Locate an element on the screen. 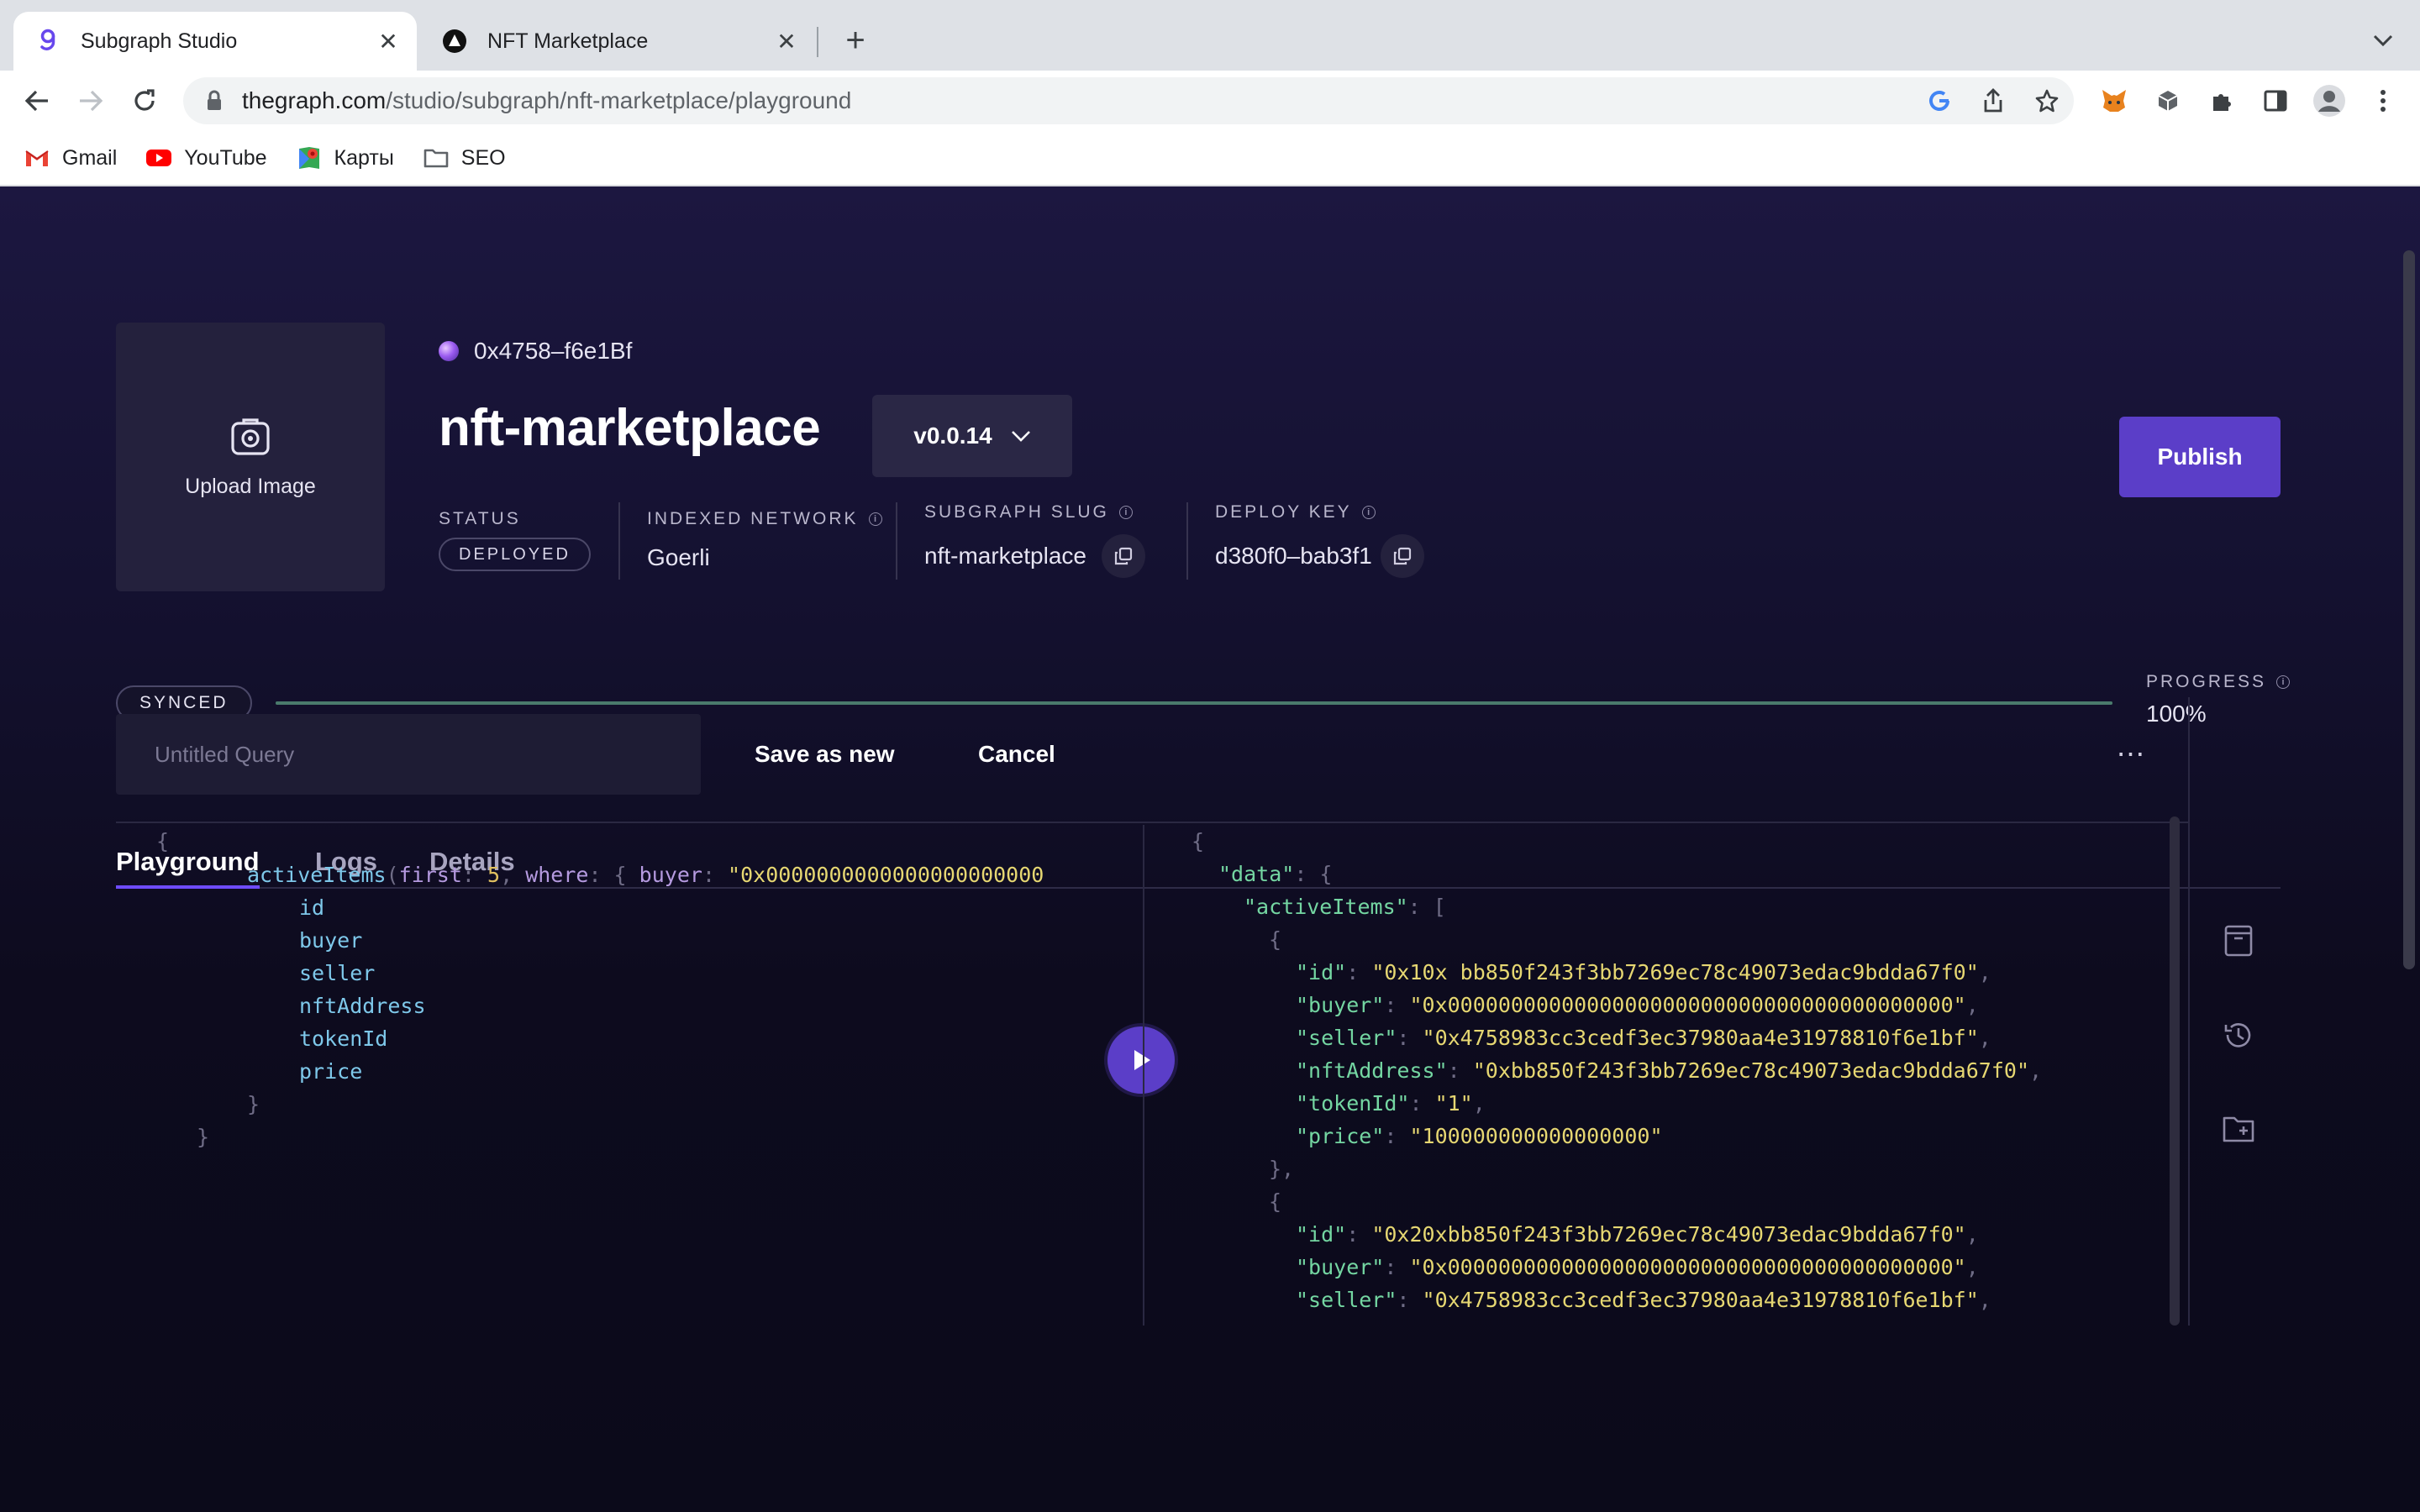  status-field: STATUS DEPLOYED is located at coordinates (515, 540).